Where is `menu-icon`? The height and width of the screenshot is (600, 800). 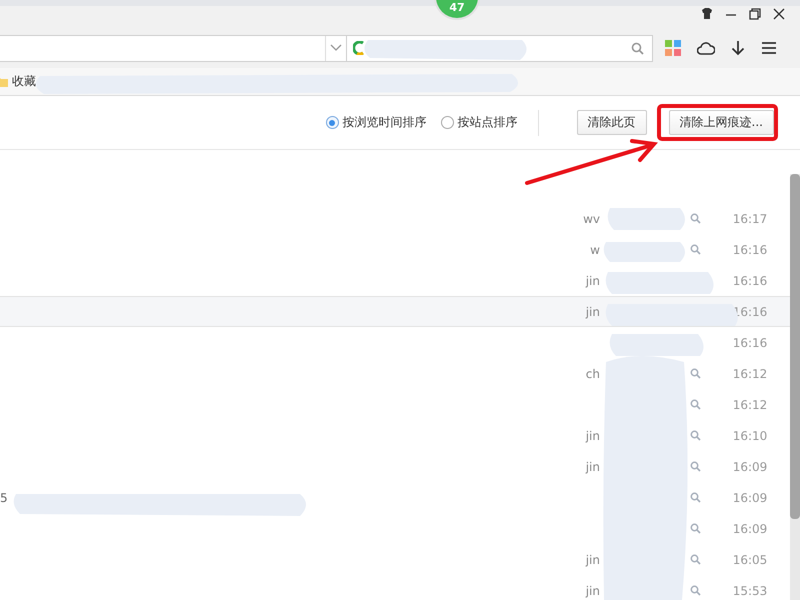
menu-icon is located at coordinates (769, 48).